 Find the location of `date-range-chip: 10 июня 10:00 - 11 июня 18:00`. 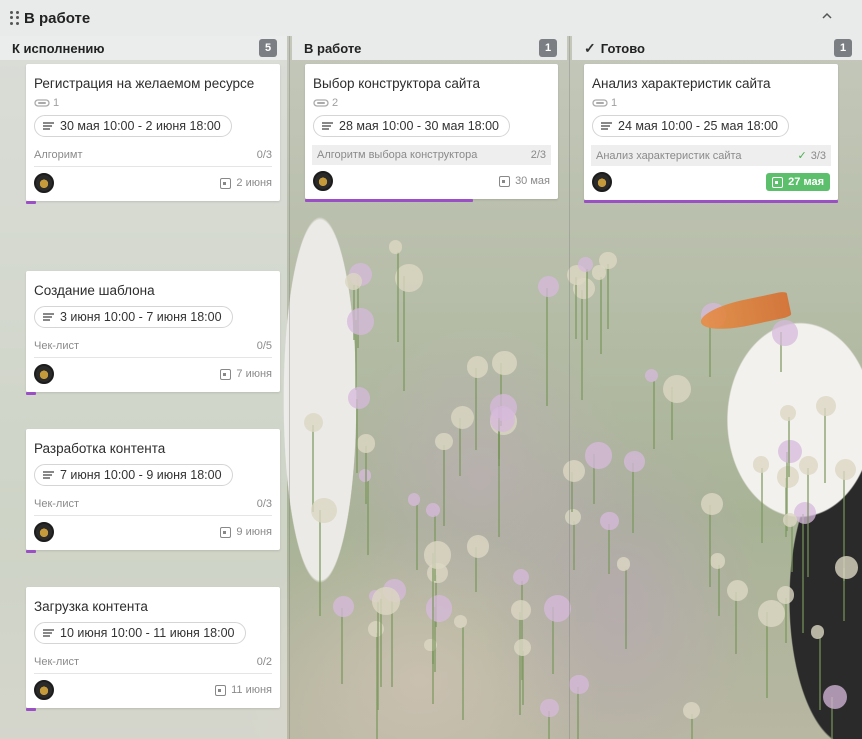

date-range-chip: 10 июня 10:00 - 11 июня 18:00 is located at coordinates (140, 633).